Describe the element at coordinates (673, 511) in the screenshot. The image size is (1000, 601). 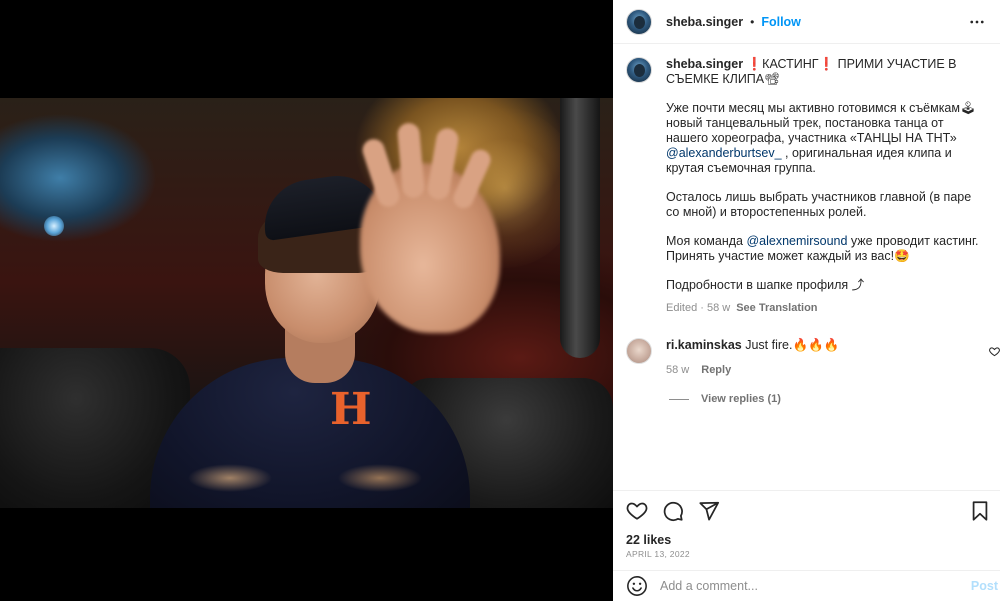
I see `comment-bubble-icon` at that location.